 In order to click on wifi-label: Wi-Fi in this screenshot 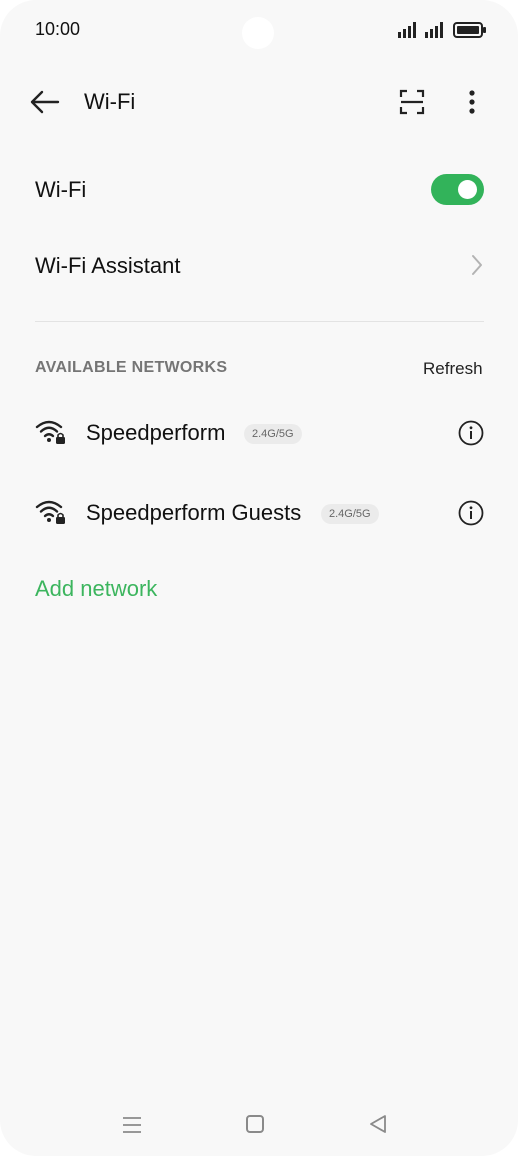, I will do `click(61, 189)`.